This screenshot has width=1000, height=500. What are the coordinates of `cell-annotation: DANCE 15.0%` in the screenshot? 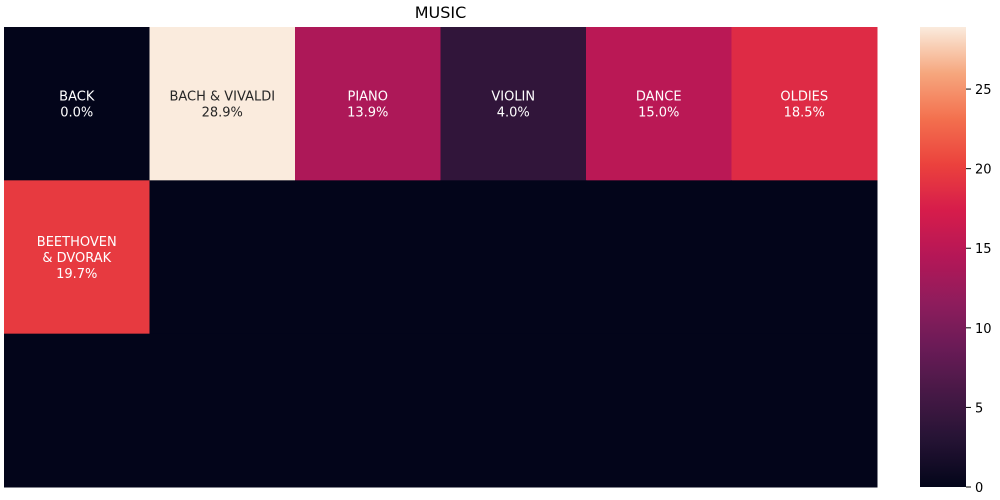 It's located at (659, 105).